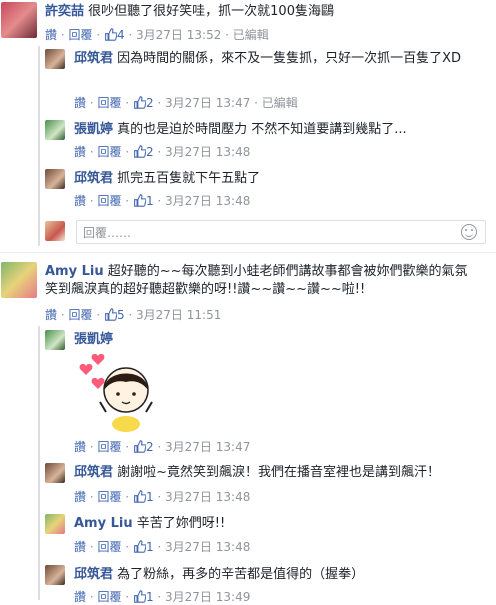 This screenshot has width=496, height=605. Describe the element at coordinates (279, 179) in the screenshot. I see `reply-body: 邱筑君 抓完五百隻就下午五點了` at that location.